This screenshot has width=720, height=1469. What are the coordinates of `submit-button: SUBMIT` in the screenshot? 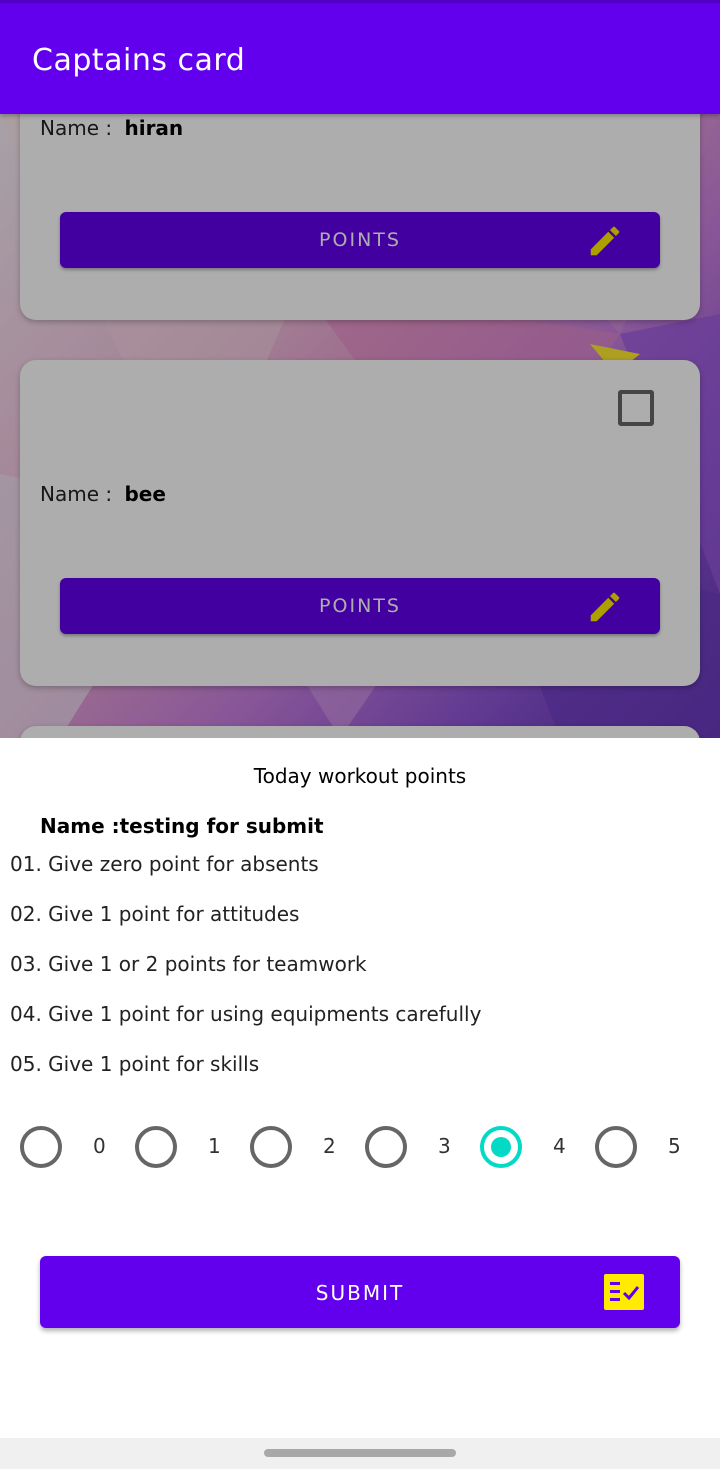 It's located at (360, 1292).